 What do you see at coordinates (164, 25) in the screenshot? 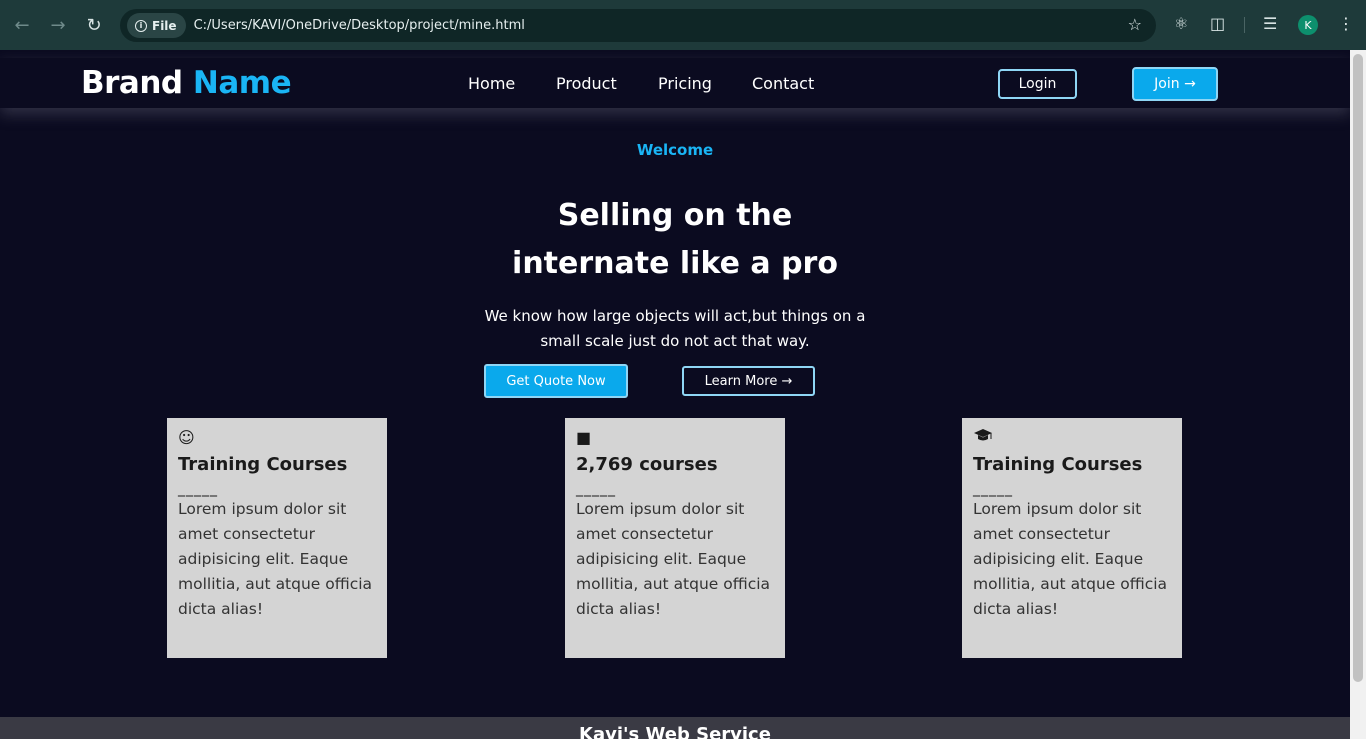
I see `site-info-label: File` at bounding box center [164, 25].